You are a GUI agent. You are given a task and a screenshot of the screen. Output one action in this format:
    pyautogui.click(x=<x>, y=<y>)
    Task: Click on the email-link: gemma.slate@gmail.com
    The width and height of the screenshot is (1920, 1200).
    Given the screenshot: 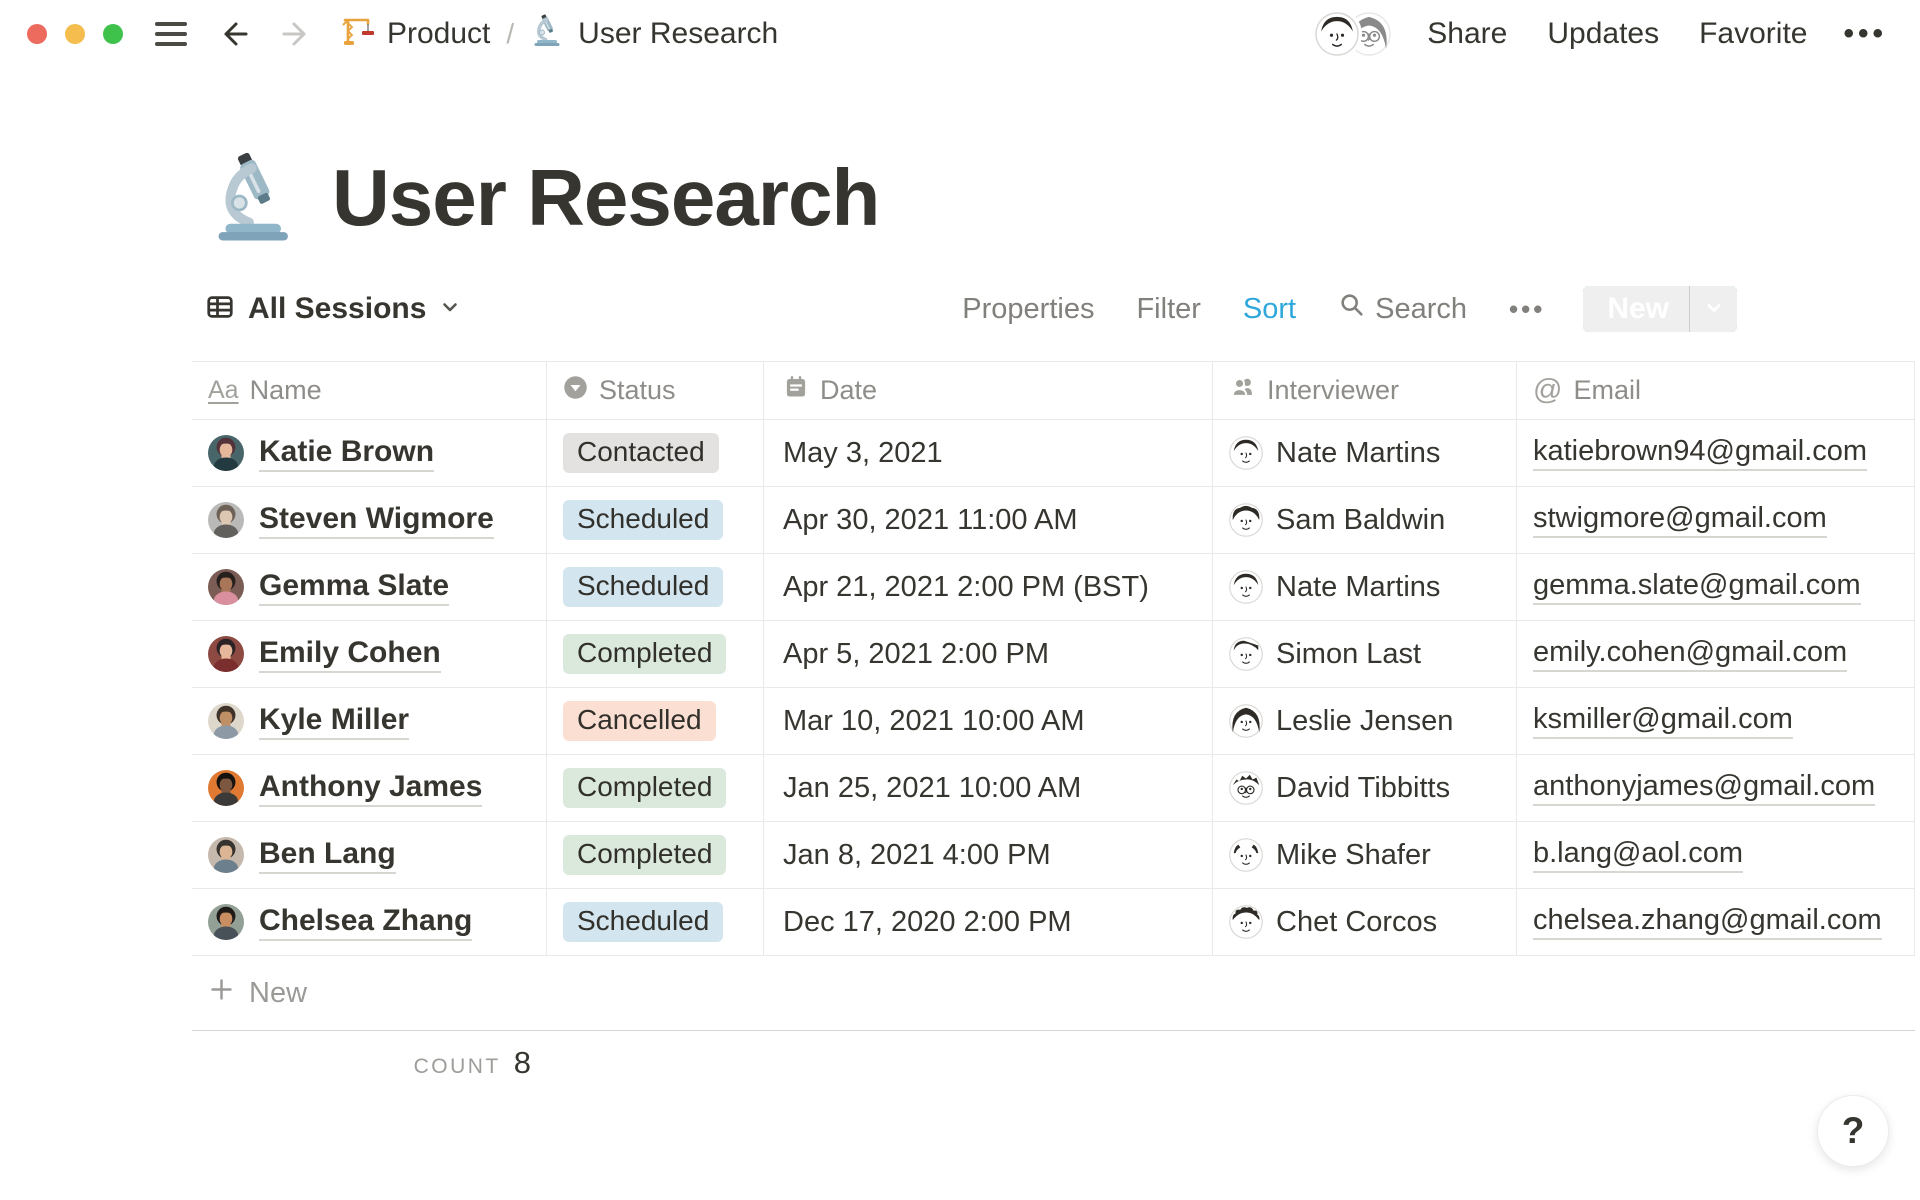 What is the action you would take?
    pyautogui.click(x=1697, y=587)
    